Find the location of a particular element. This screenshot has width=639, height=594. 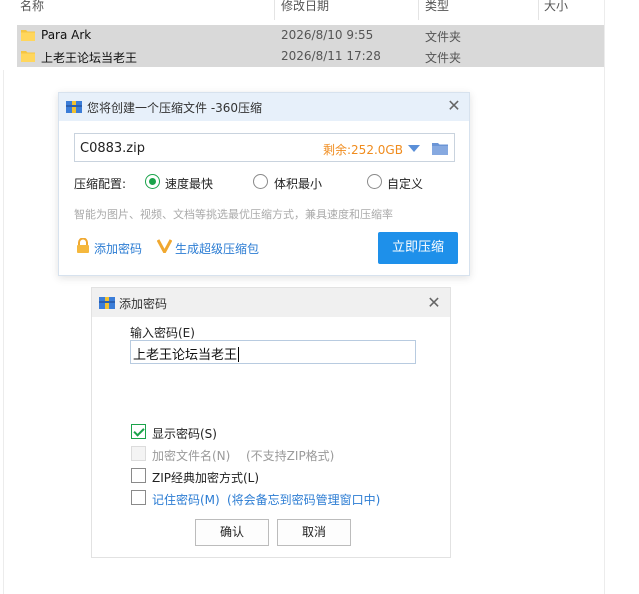

password-input-label: 输入密码(E) is located at coordinates (162, 333).